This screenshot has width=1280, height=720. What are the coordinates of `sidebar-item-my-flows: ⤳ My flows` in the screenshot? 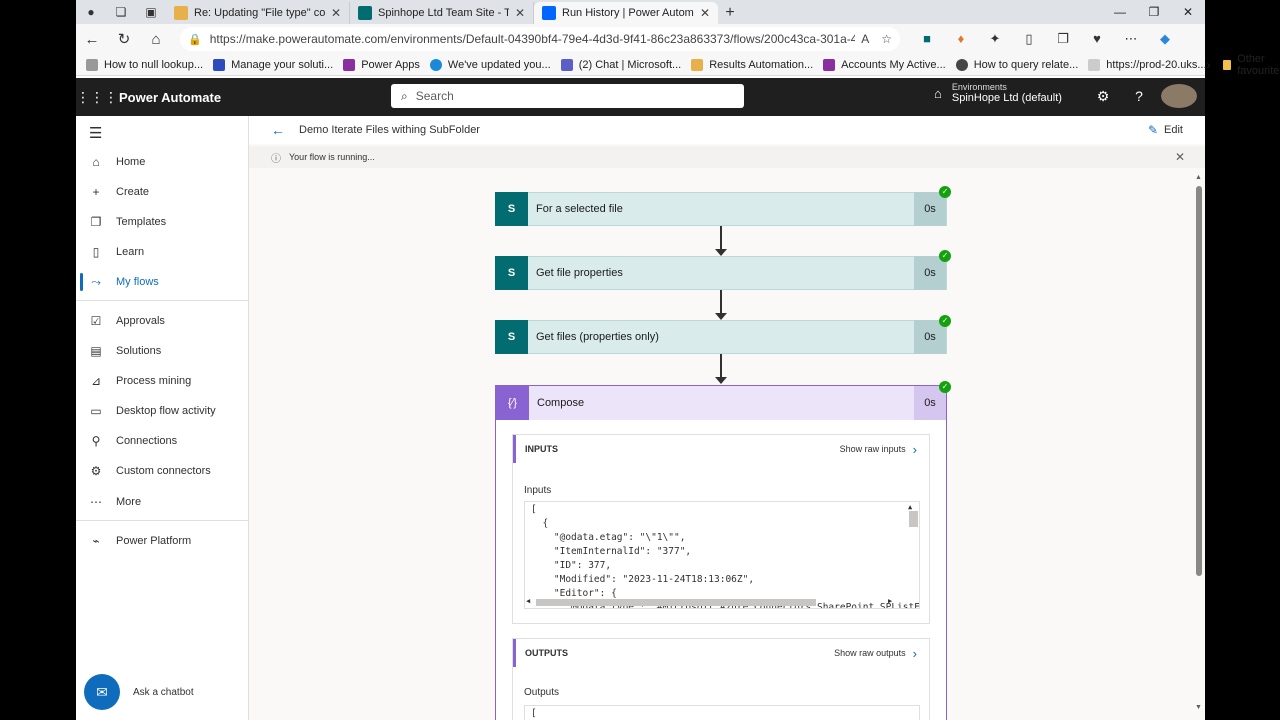 It's located at (162, 282).